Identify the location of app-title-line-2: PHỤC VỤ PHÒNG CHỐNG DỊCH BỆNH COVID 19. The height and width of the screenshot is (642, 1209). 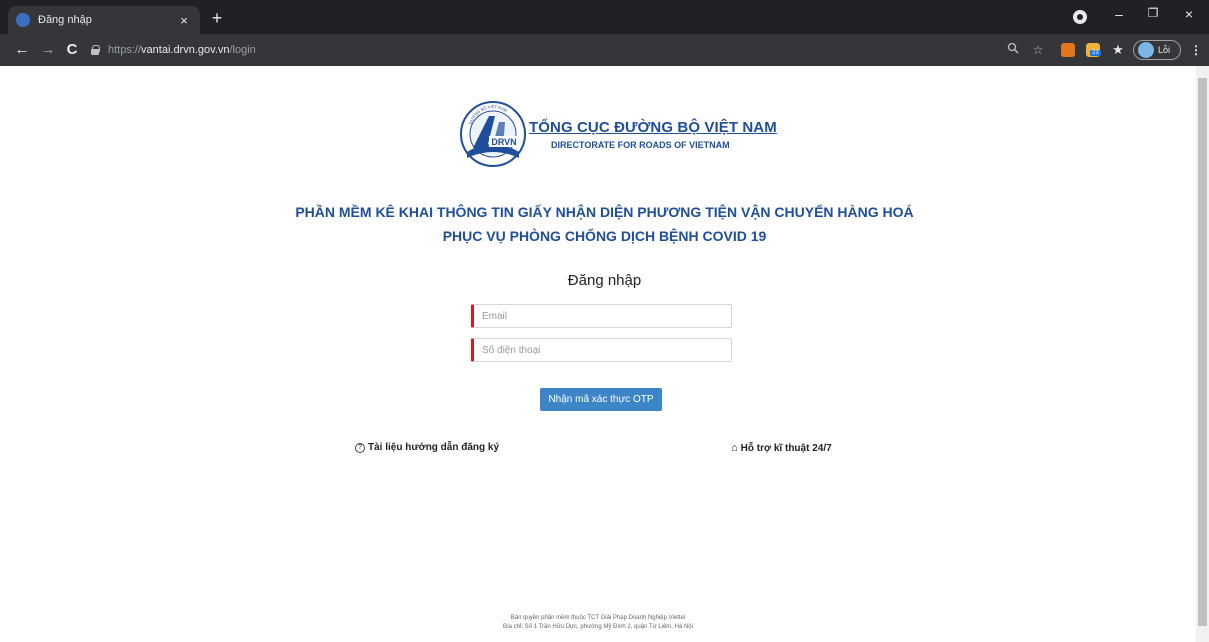
(604, 236).